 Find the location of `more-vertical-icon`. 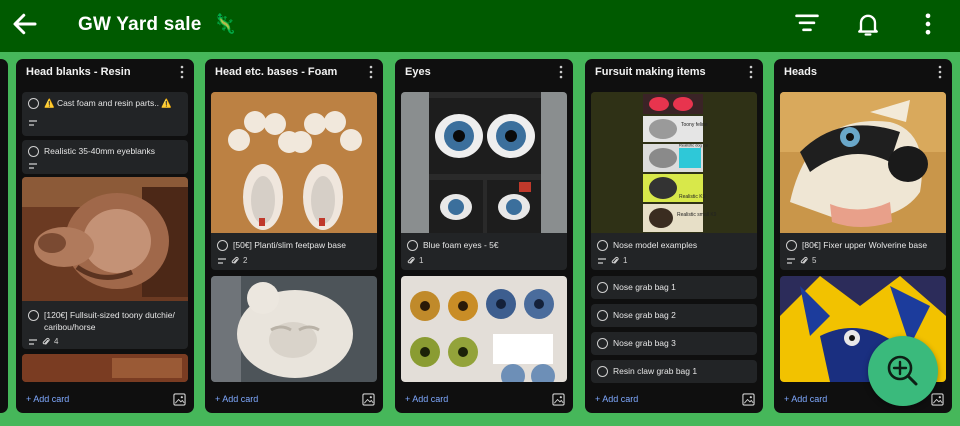

more-vertical-icon is located at coordinates (928, 24).